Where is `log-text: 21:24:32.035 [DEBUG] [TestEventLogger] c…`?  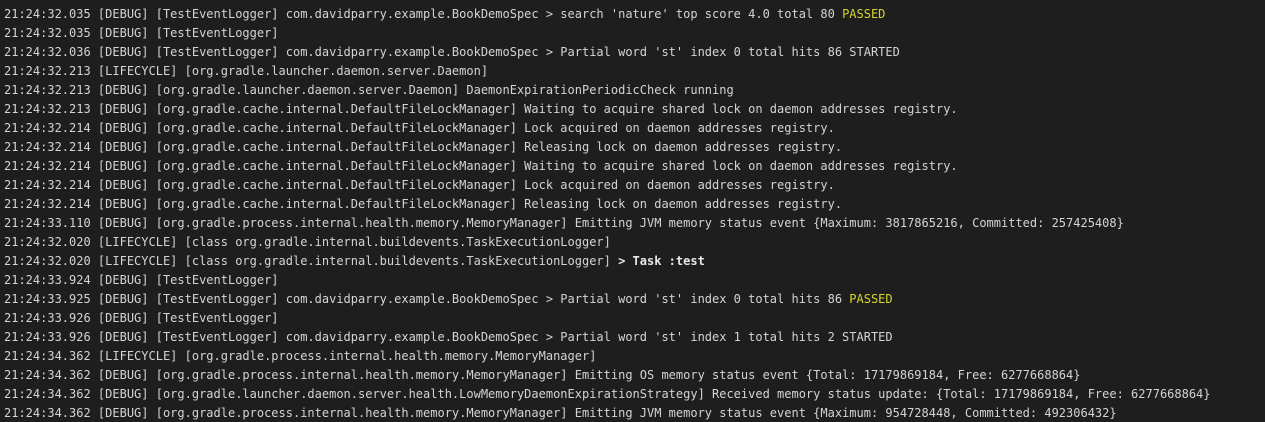 log-text: 21:24:32.035 [DEBUG] [TestEventLogger] c… is located at coordinates (423, 14).